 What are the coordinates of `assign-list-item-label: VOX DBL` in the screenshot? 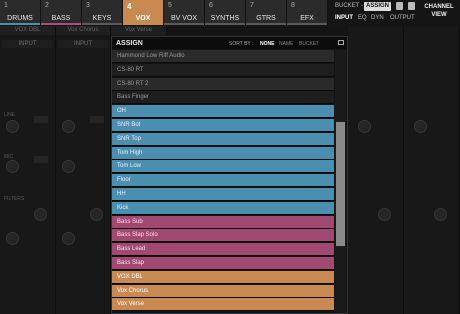 It's located at (130, 276).